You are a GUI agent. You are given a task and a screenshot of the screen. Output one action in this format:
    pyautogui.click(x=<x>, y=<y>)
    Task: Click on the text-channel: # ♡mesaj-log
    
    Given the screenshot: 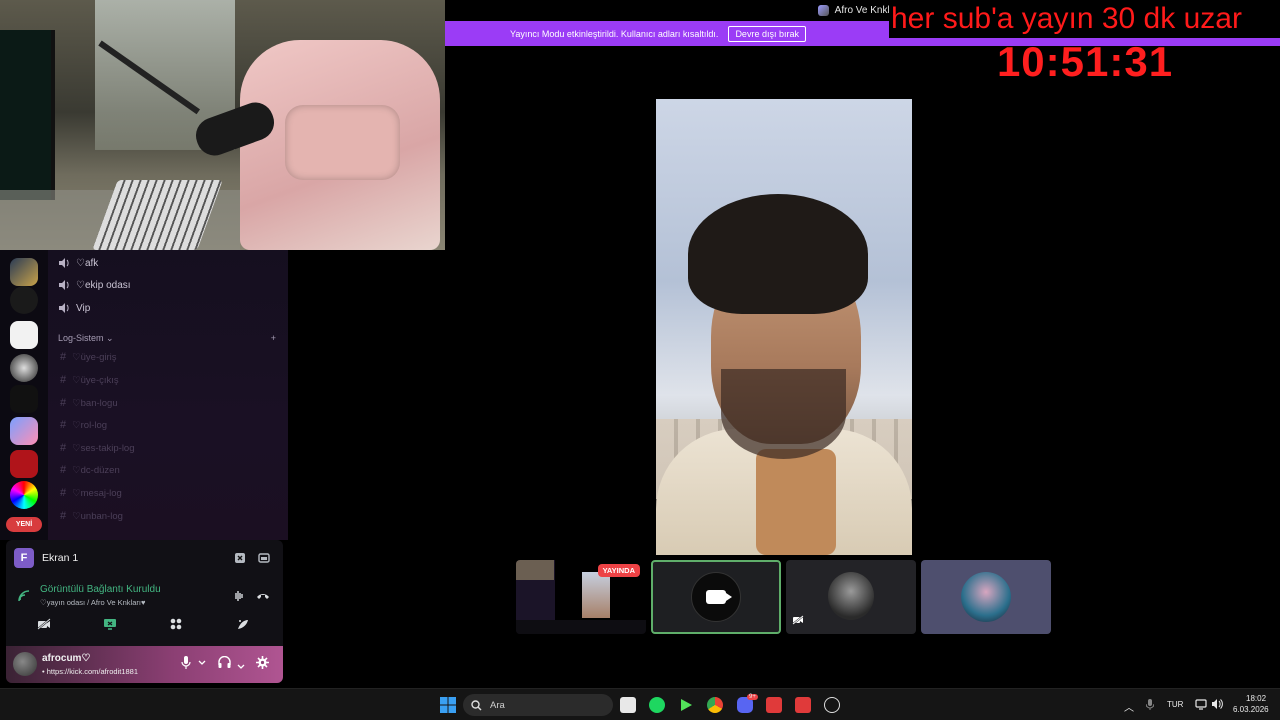 What is the action you would take?
    pyautogui.click(x=91, y=493)
    